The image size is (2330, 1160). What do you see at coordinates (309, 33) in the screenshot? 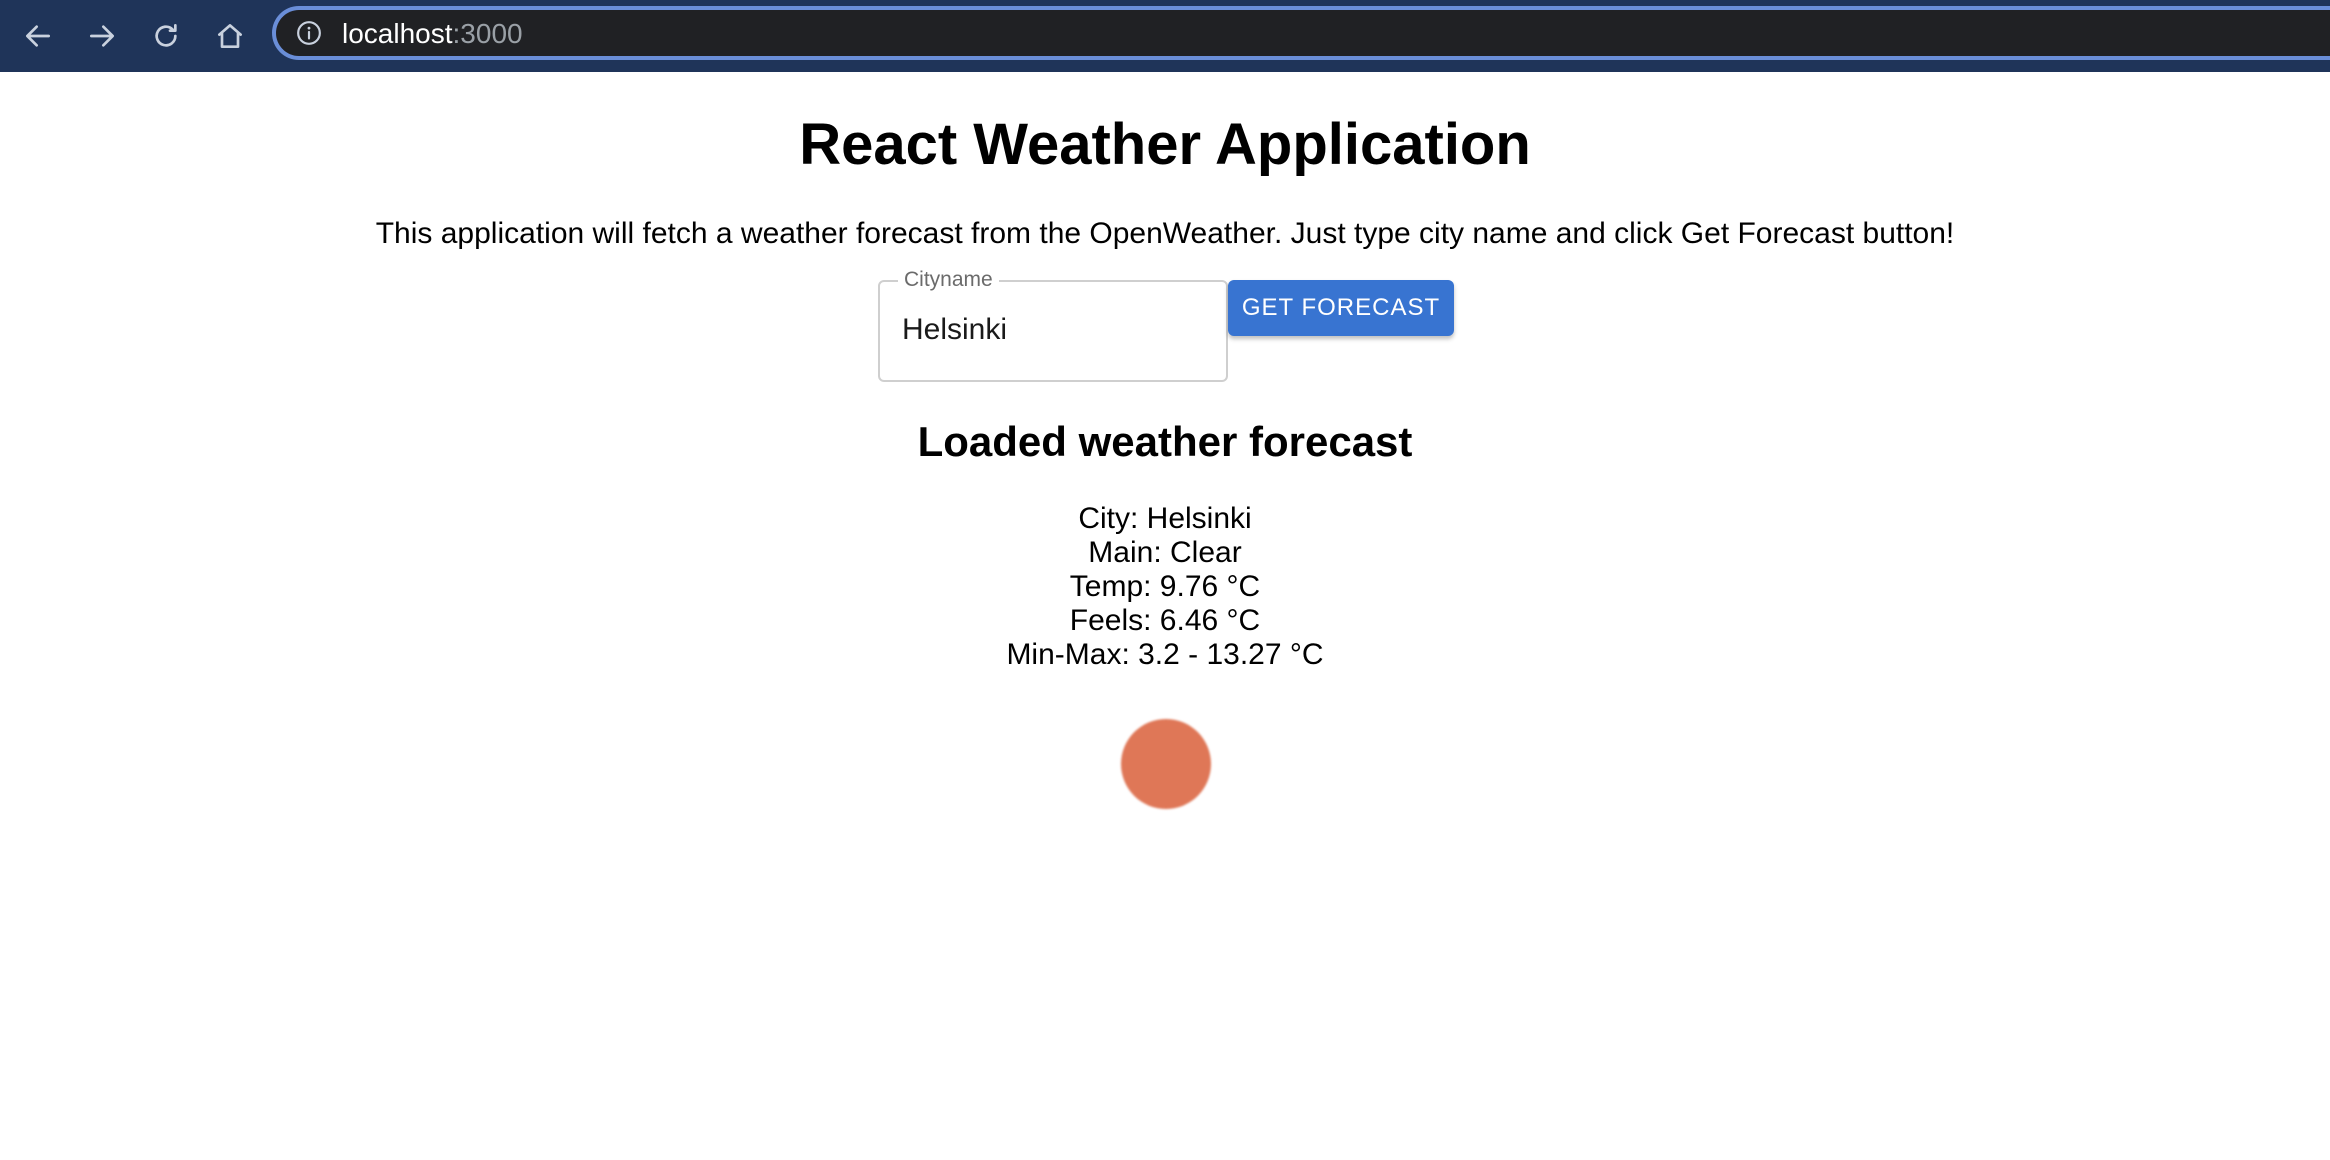
I see `info-icon` at bounding box center [309, 33].